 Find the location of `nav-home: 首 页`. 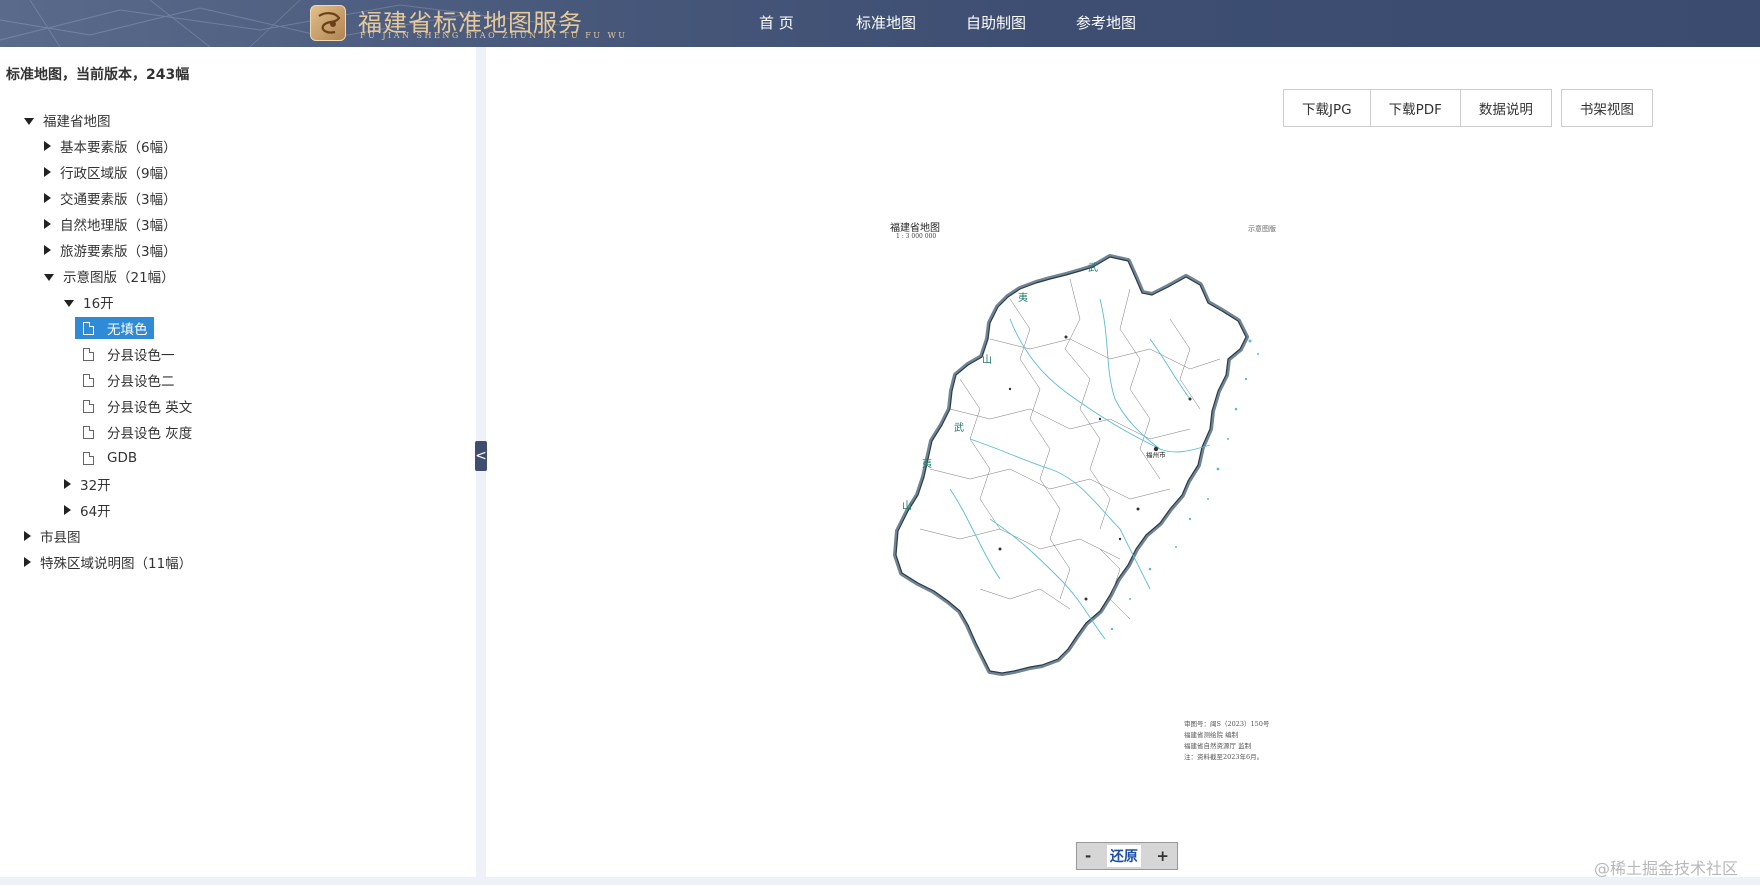

nav-home: 首 页 is located at coordinates (776, 22).